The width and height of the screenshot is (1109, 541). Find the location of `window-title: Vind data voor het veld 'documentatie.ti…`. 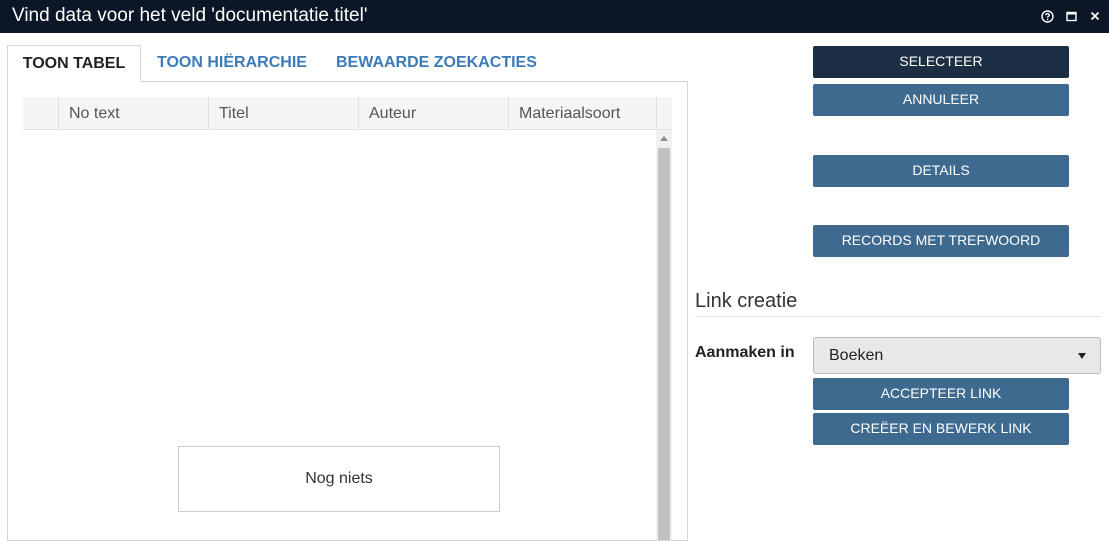

window-title: Vind data voor het veld 'documentatie.ti… is located at coordinates (190, 15).